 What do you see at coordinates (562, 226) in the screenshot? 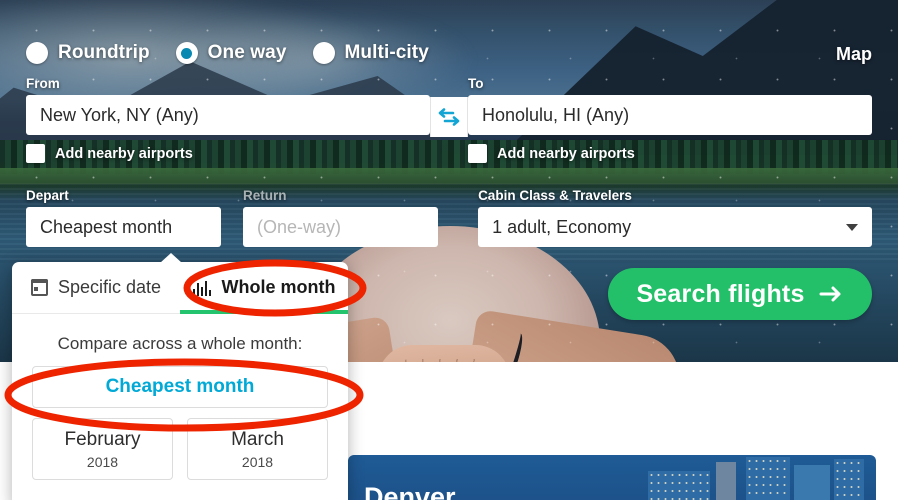
I see `cabin-class-value: 1 adult, Economy` at bounding box center [562, 226].